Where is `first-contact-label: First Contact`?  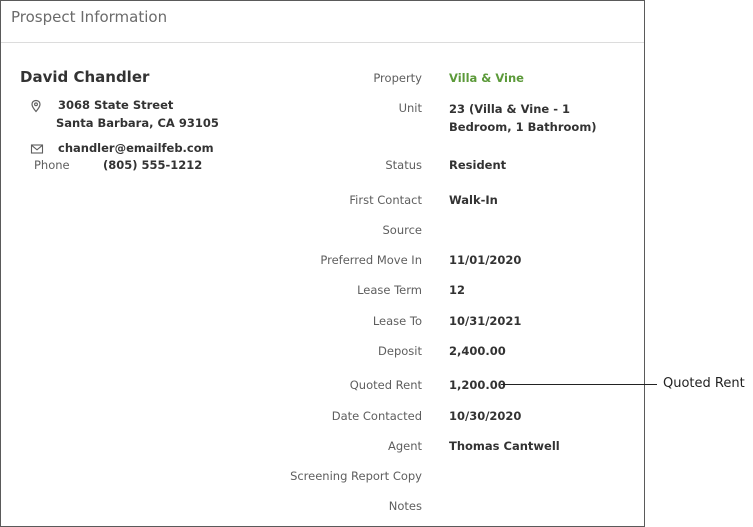 first-contact-label: First Contact is located at coordinates (385, 200).